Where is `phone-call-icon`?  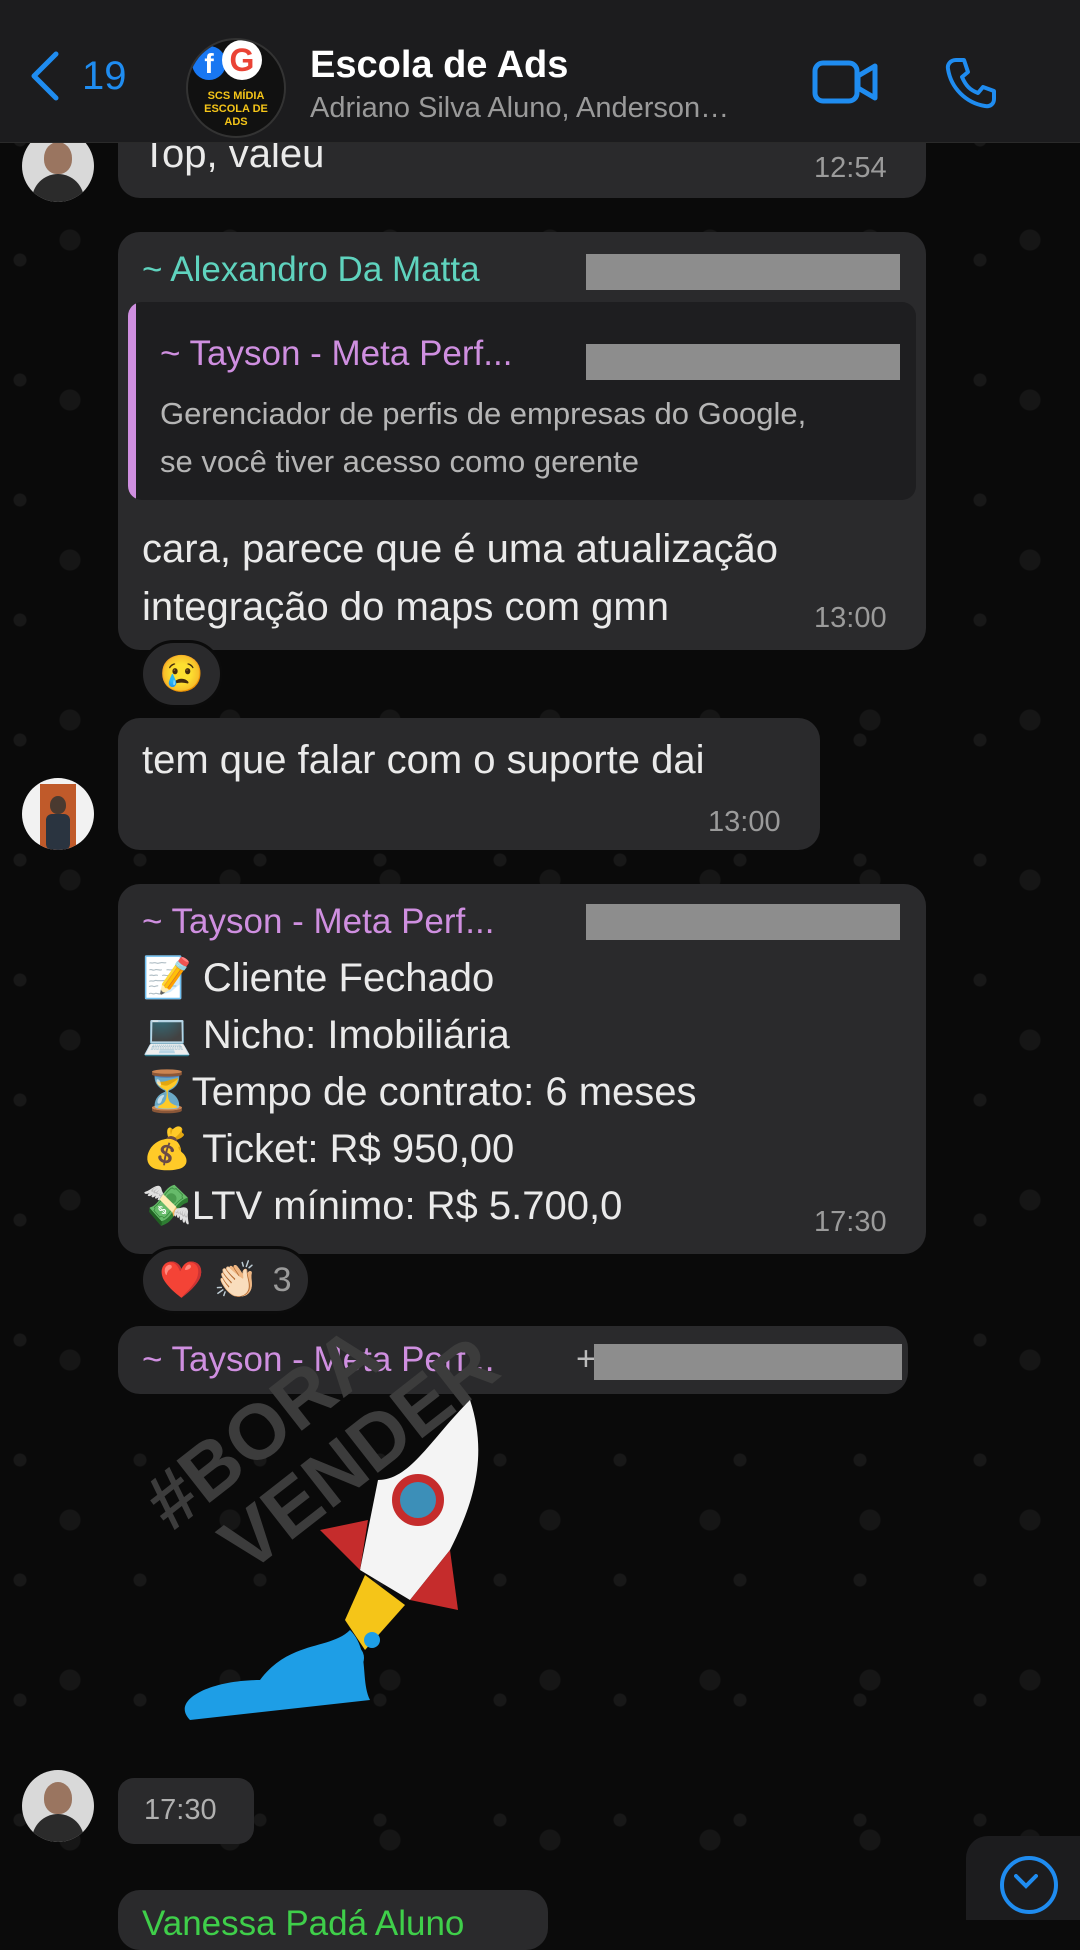
phone-call-icon is located at coordinates (971, 83).